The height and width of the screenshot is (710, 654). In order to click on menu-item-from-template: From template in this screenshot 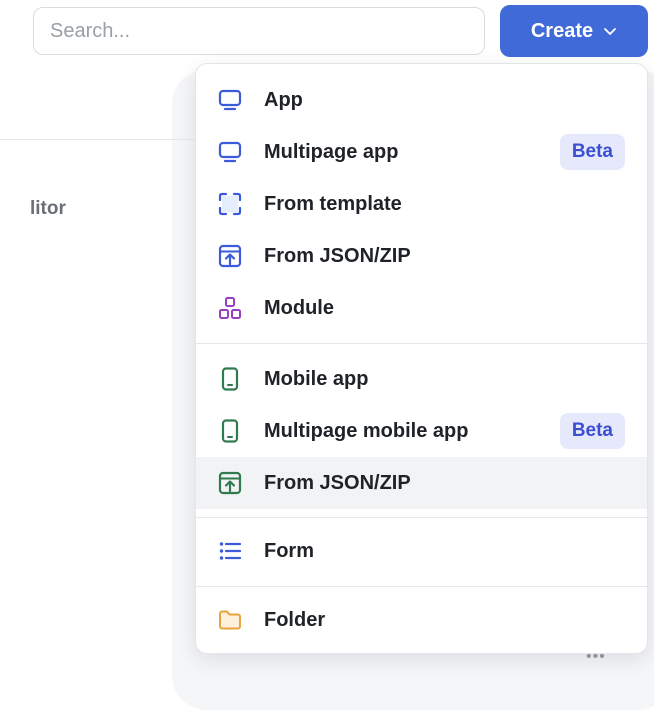, I will do `click(421, 204)`.